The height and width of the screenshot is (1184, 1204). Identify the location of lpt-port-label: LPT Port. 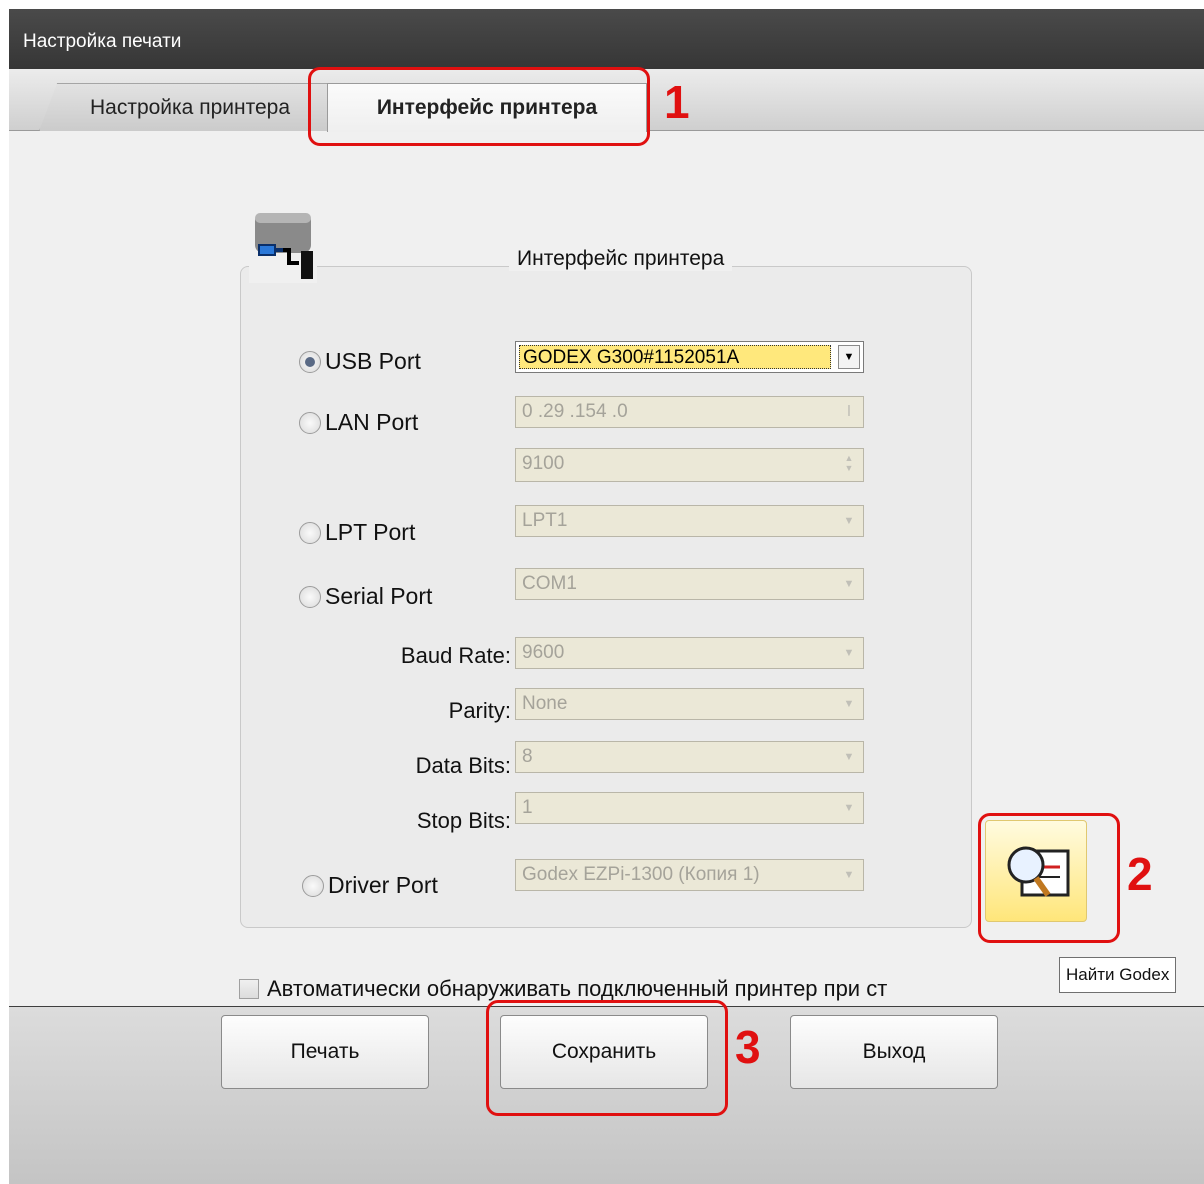
(370, 532).